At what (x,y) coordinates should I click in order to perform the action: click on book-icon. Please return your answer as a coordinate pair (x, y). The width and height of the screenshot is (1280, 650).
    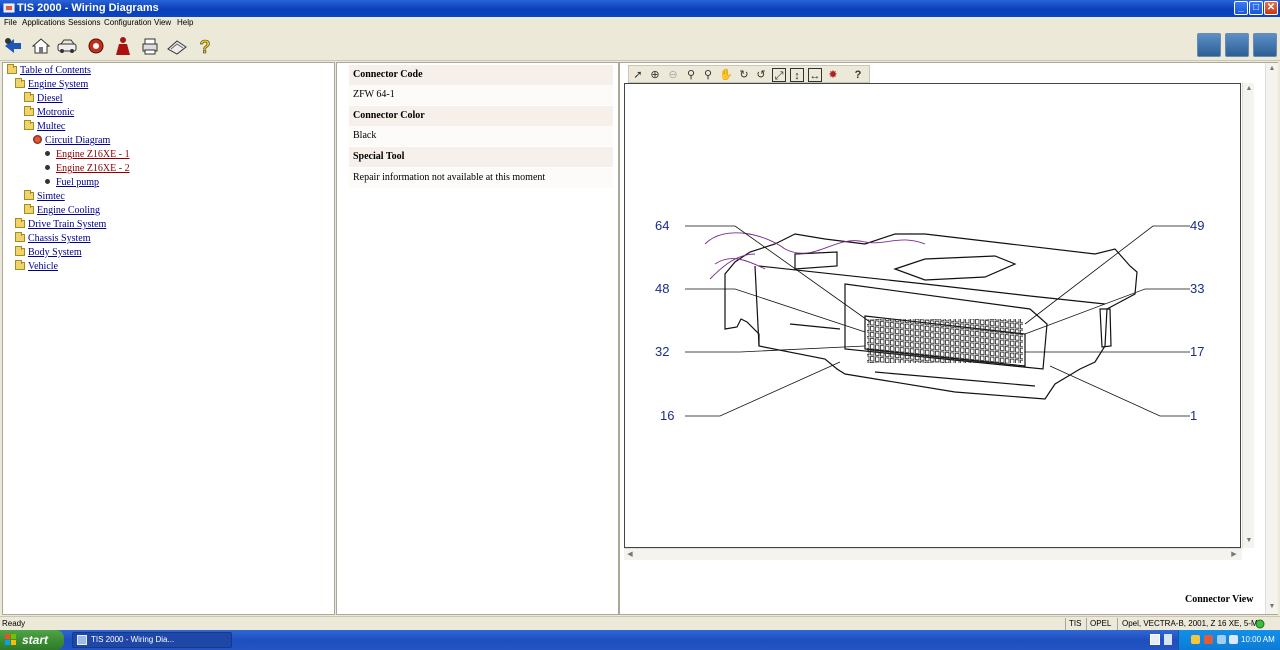
    Looking at the image, I should click on (177, 46).